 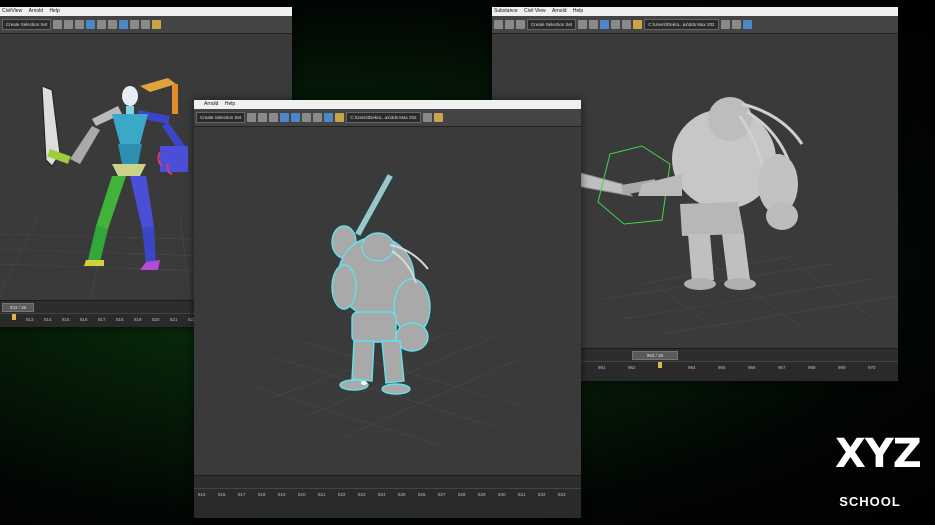 What do you see at coordinates (695, 11) in the screenshot?
I see `menu-bar: Substance Civil View Arnold Help` at bounding box center [695, 11].